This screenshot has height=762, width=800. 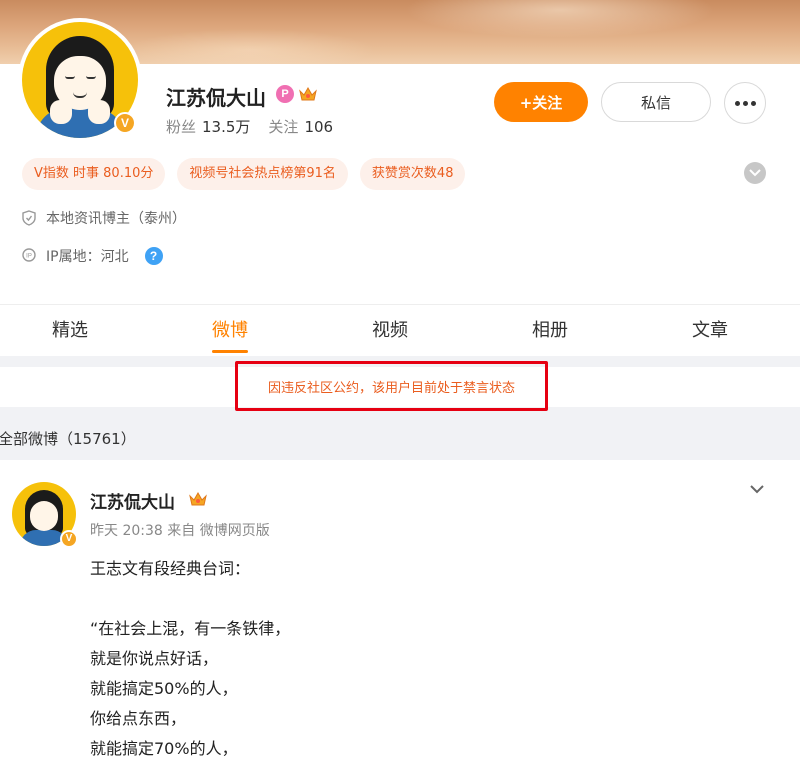 What do you see at coordinates (541, 102) in the screenshot?
I see `follow-button: +关注` at bounding box center [541, 102].